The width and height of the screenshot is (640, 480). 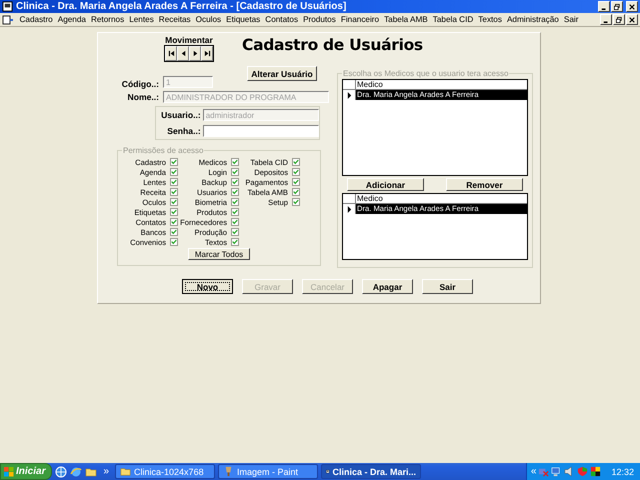 I want to click on field-label: Código..:, so click(x=140, y=84).